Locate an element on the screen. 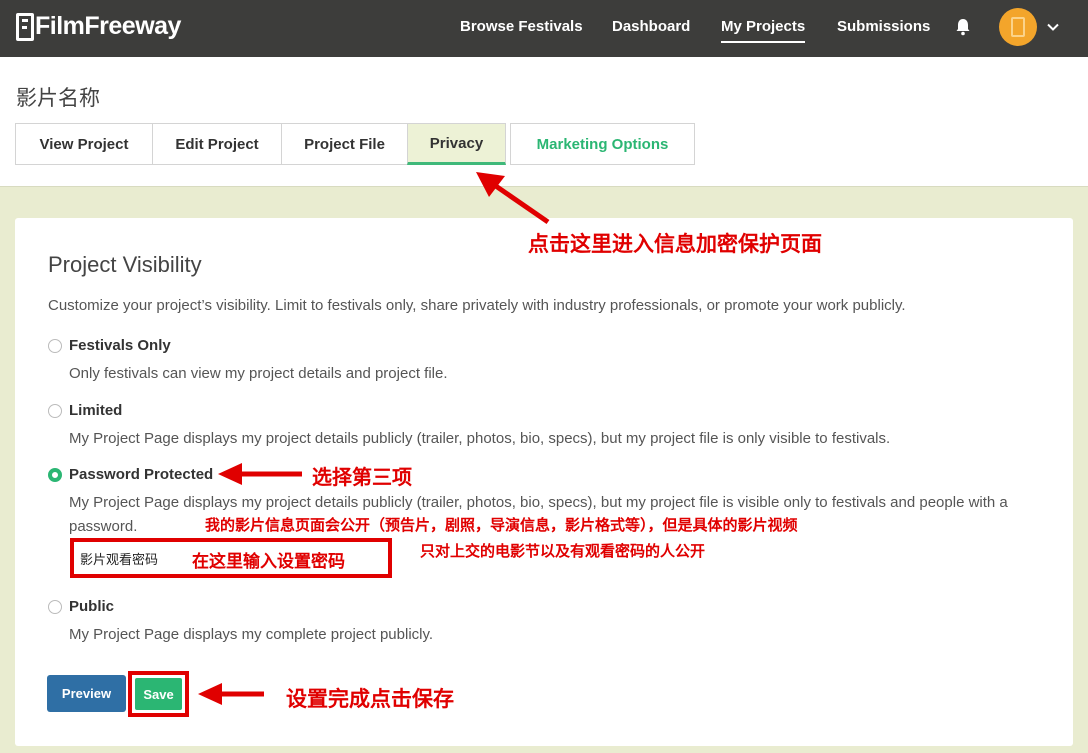 The image size is (1088, 753). annotation-privacy-tab: 点击这里进入信息加密保护页面 is located at coordinates (675, 244).